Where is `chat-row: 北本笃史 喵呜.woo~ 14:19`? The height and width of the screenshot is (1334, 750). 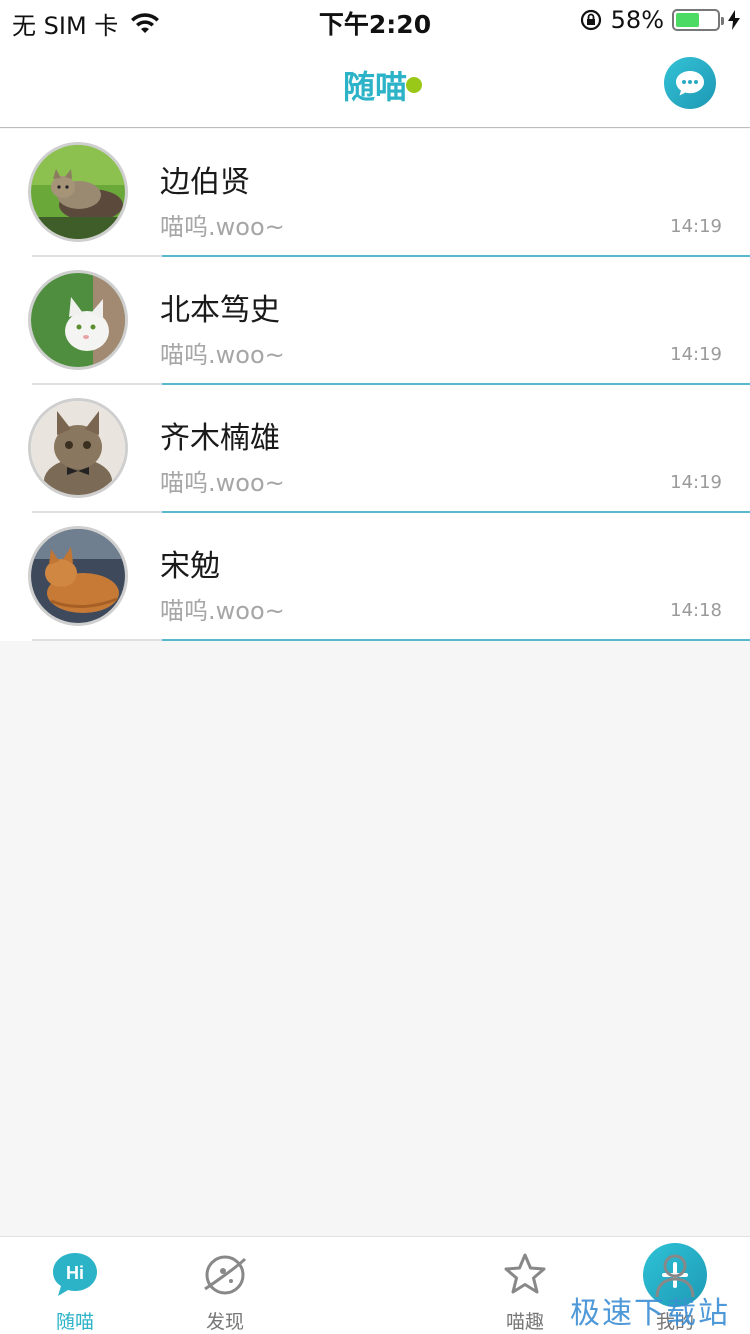 chat-row: 北本笃史 喵呜.woo~ 14:19 is located at coordinates (375, 321).